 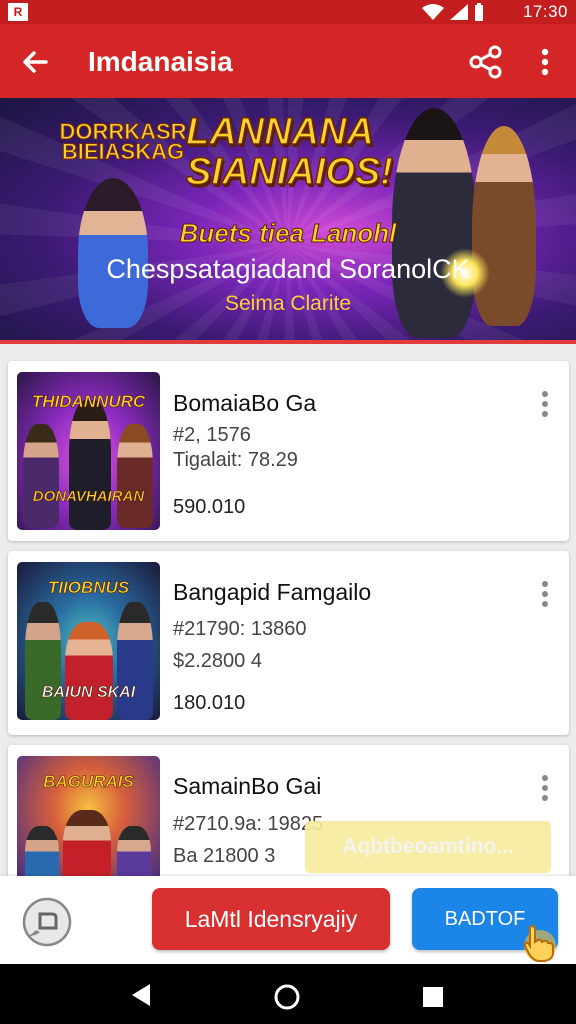 What do you see at coordinates (271, 919) in the screenshot?
I see `primary-action-button: LaMtl Idensryajiy` at bounding box center [271, 919].